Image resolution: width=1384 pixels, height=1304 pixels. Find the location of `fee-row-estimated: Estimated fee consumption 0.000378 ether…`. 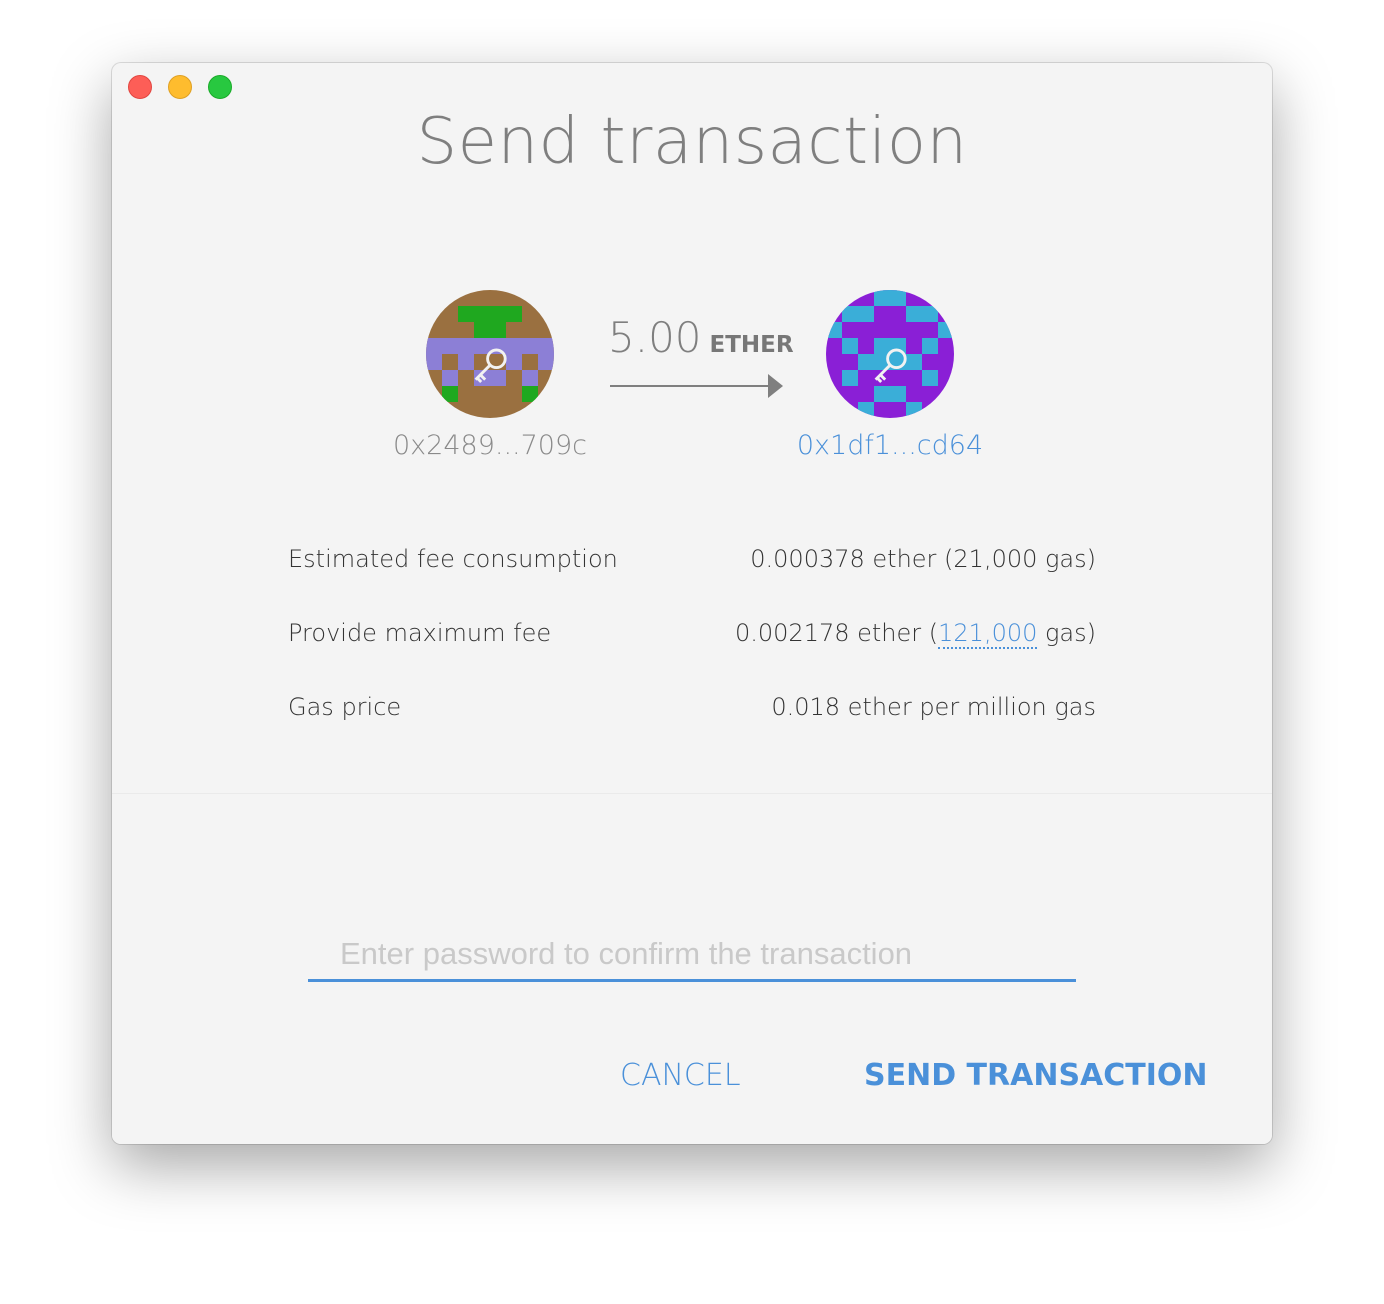

fee-row-estimated: Estimated fee consumption 0.000378 ether… is located at coordinates (692, 582).